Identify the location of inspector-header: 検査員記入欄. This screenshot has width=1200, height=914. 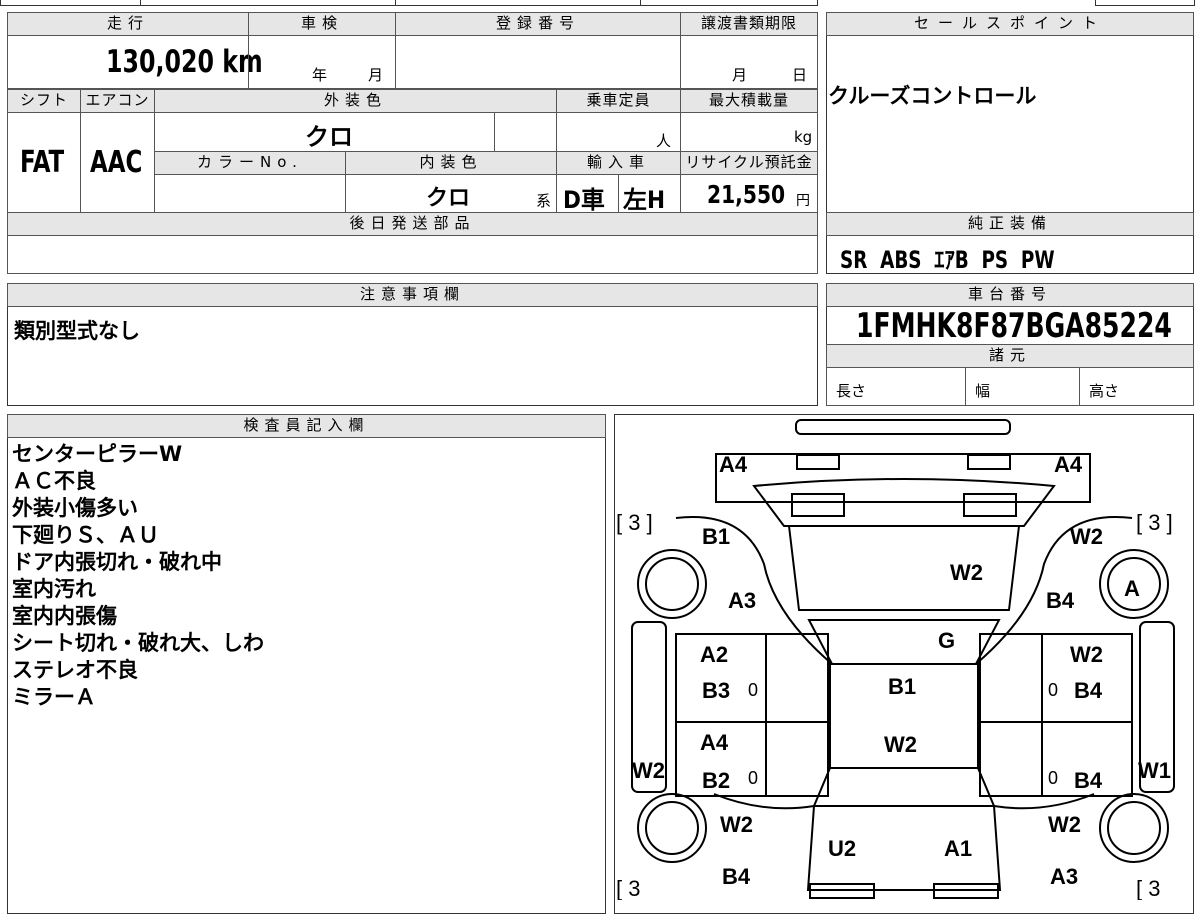
(306, 426).